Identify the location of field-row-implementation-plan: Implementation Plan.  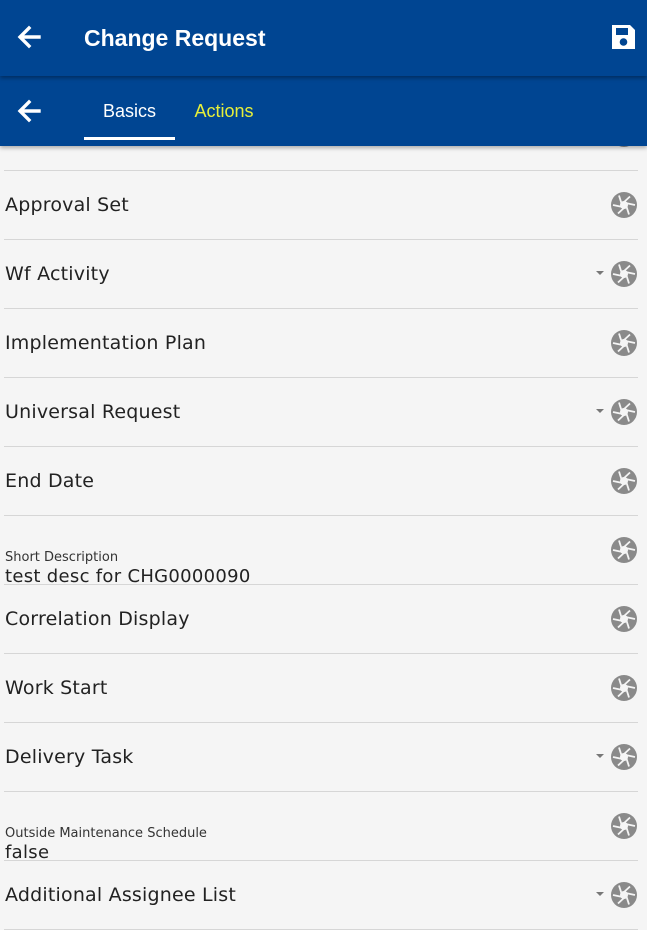
(321, 343).